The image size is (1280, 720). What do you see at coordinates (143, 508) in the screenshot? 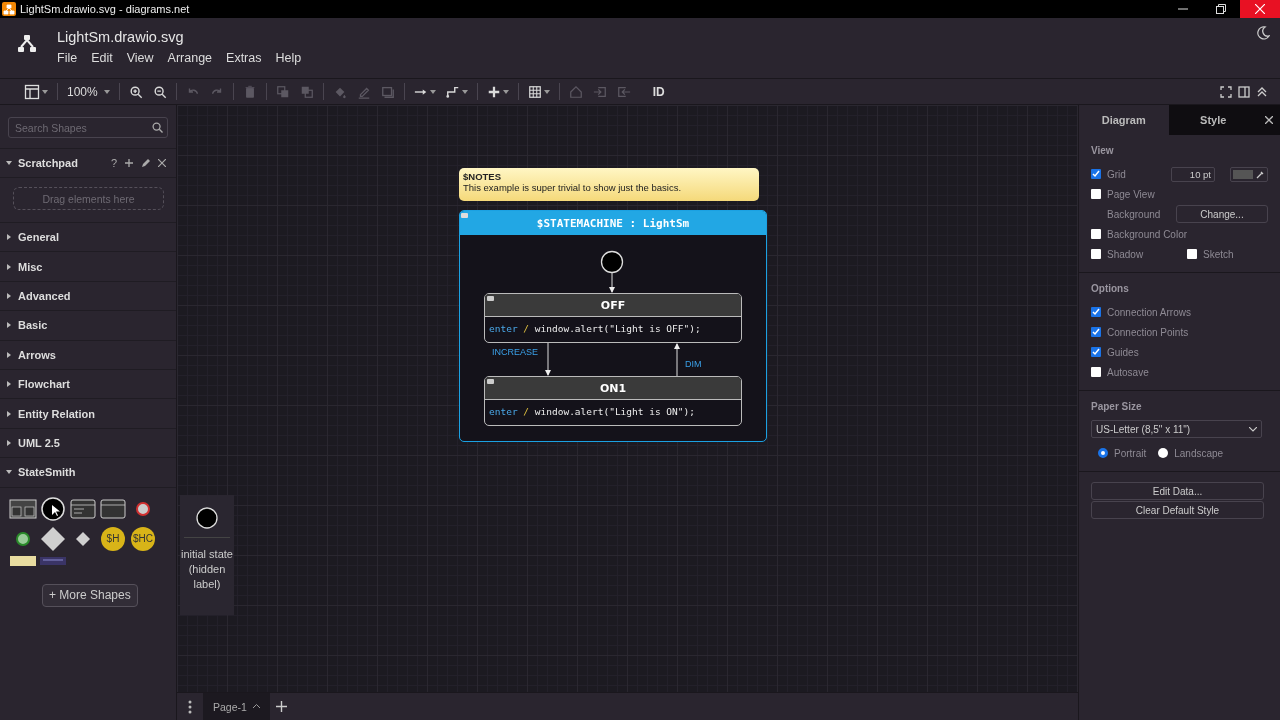
I see `exit-point-icon` at bounding box center [143, 508].